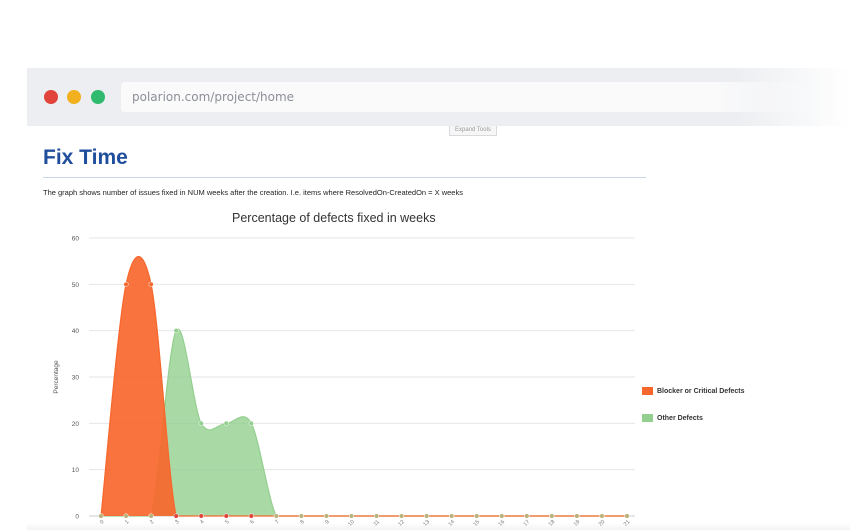  What do you see at coordinates (438, 526) in the screenshot?
I see `window-bottom-fade` at bounding box center [438, 526].